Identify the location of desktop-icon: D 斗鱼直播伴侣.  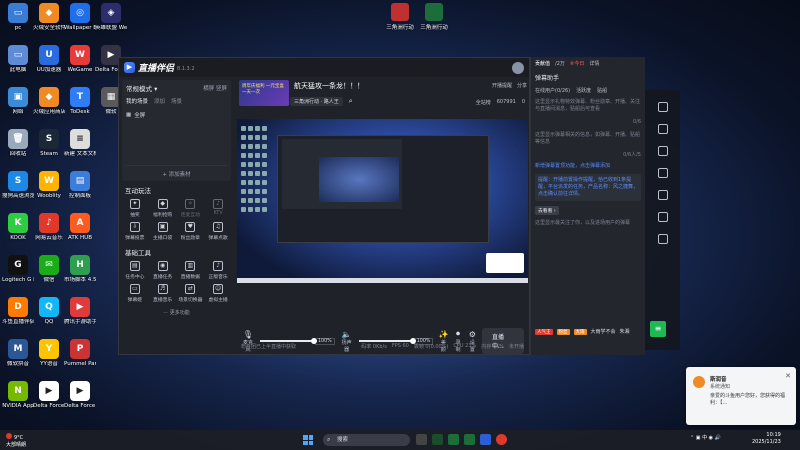
(18, 311).